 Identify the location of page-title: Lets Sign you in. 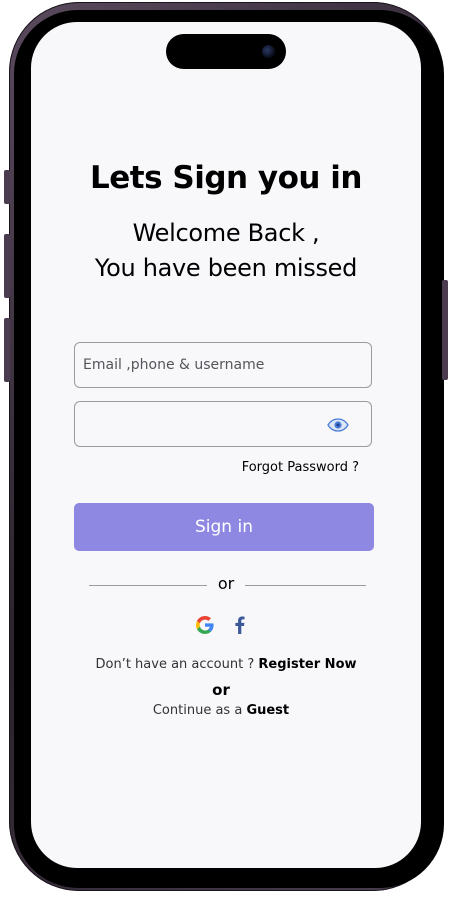
(226, 178).